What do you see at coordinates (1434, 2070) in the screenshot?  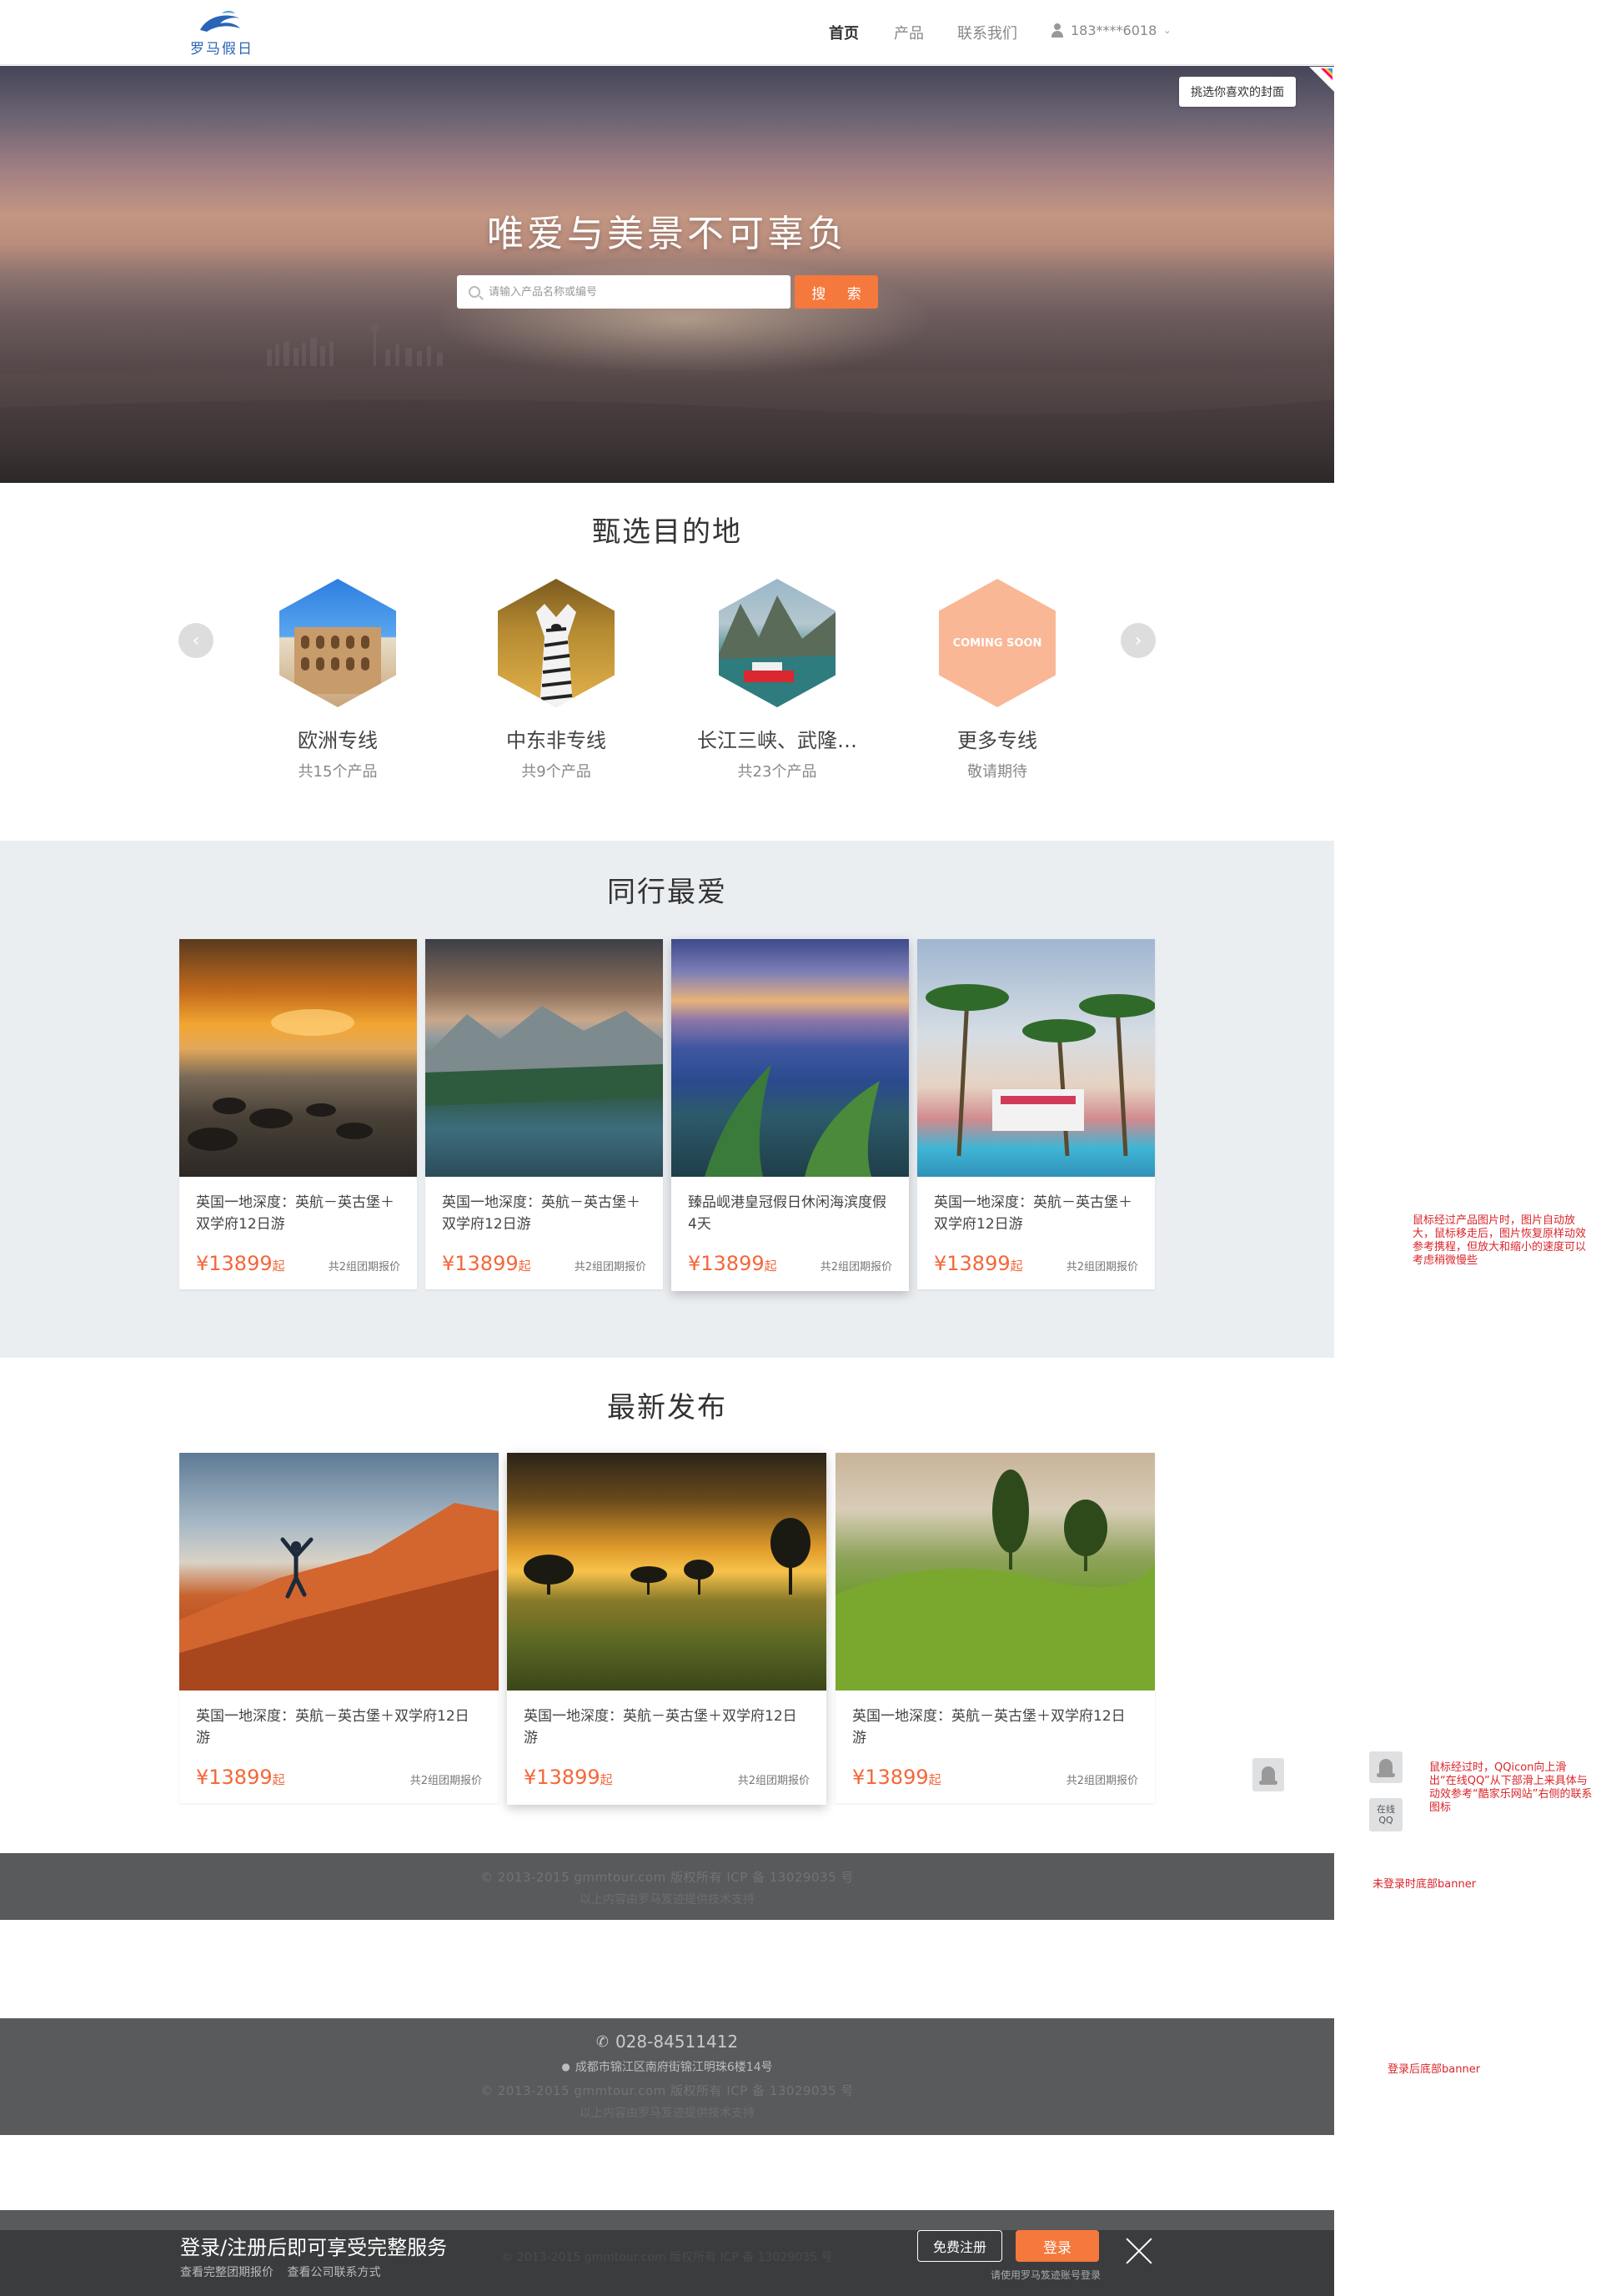 I see `annotation-banner-logged-in: 登录后底部banner` at bounding box center [1434, 2070].